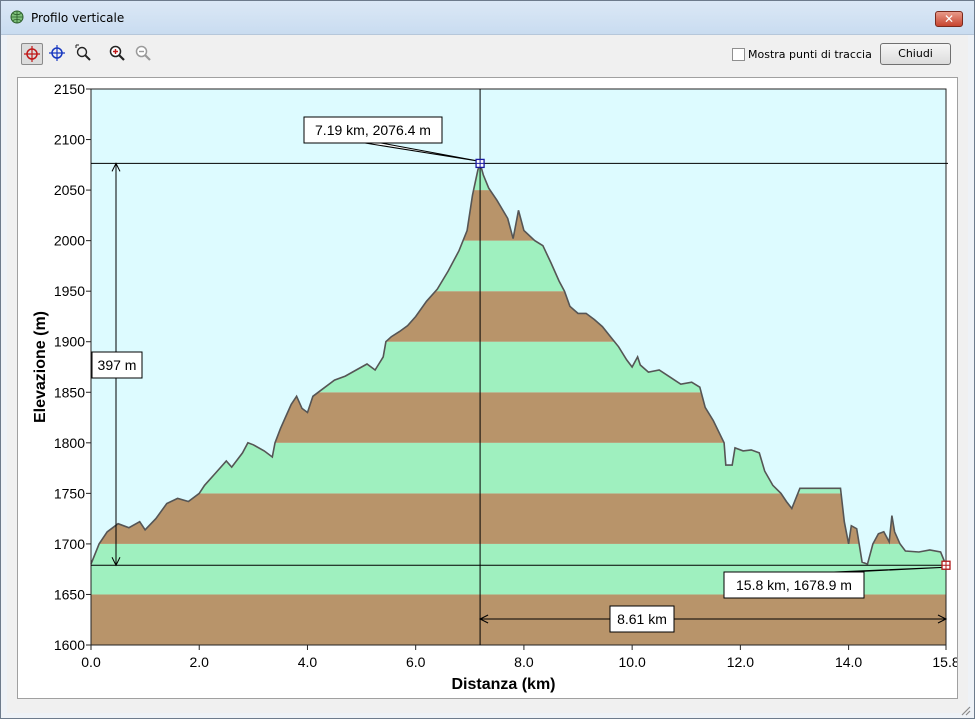 The width and height of the screenshot is (975, 719). What do you see at coordinates (416, 662) in the screenshot?
I see `x-tick-label: 6.0` at bounding box center [416, 662].